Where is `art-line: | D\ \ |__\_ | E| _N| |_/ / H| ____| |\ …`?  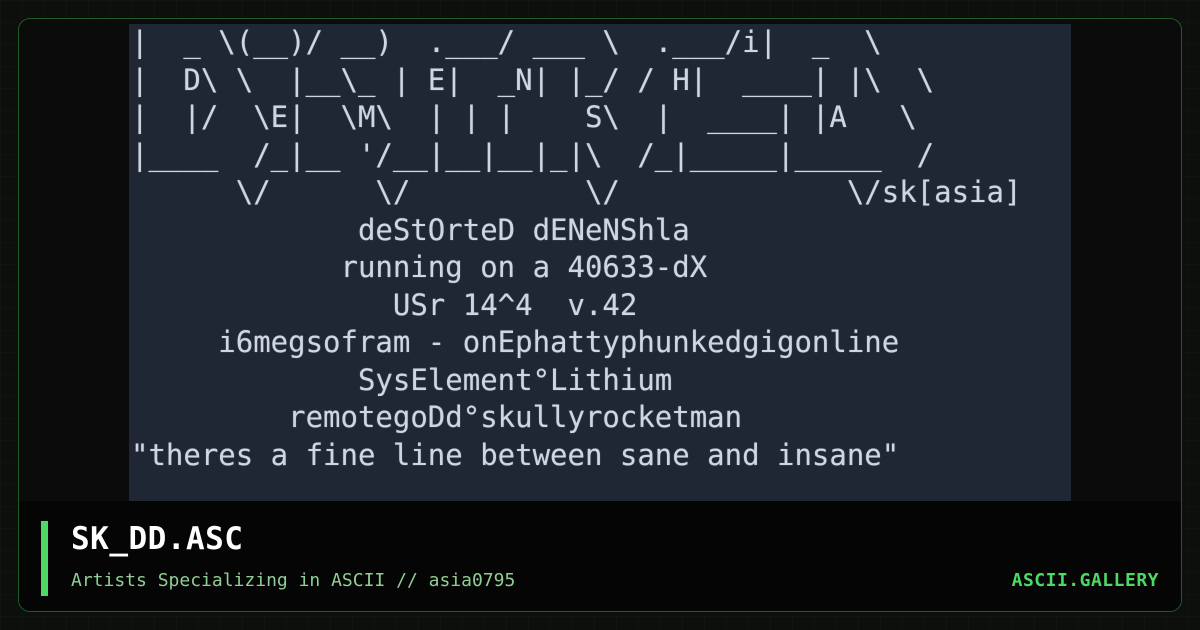
art-line: | D\ \ |__\_ | E| _N| |_/ / H| ____| |\ … is located at coordinates (533, 79).